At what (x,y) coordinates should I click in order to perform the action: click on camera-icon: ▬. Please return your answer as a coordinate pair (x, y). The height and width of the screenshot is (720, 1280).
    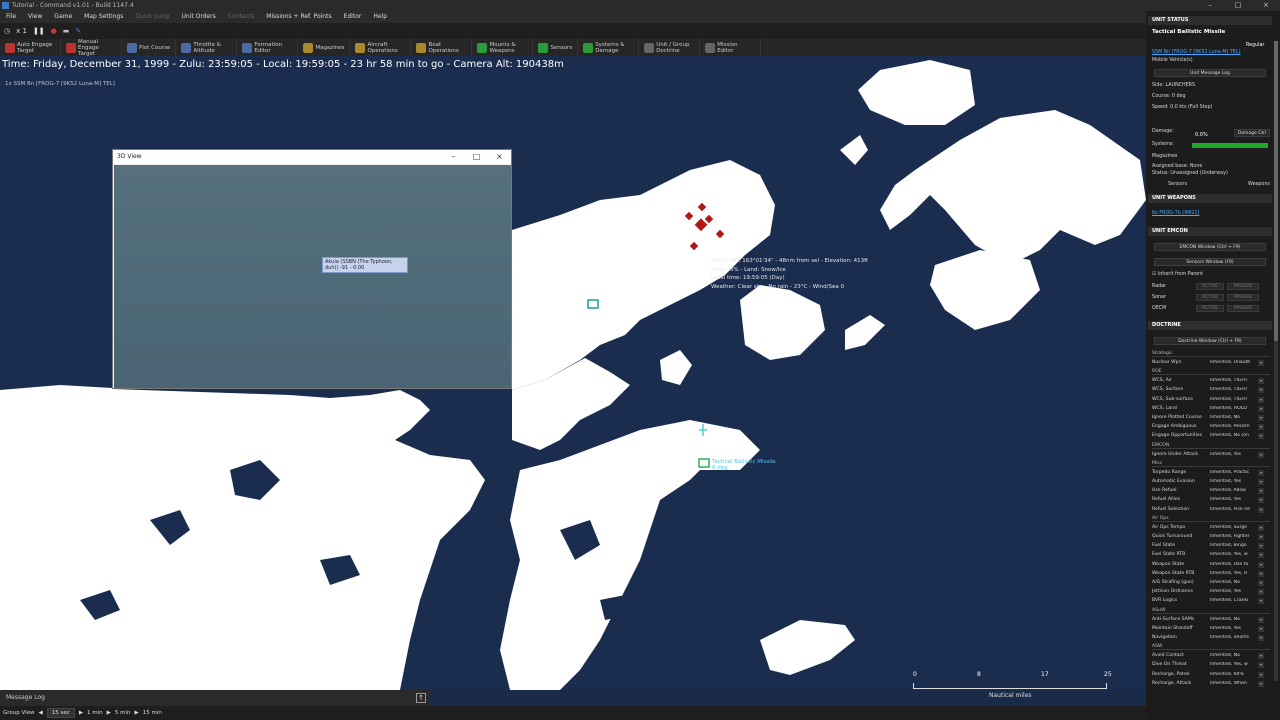
    Looking at the image, I should click on (66, 31).